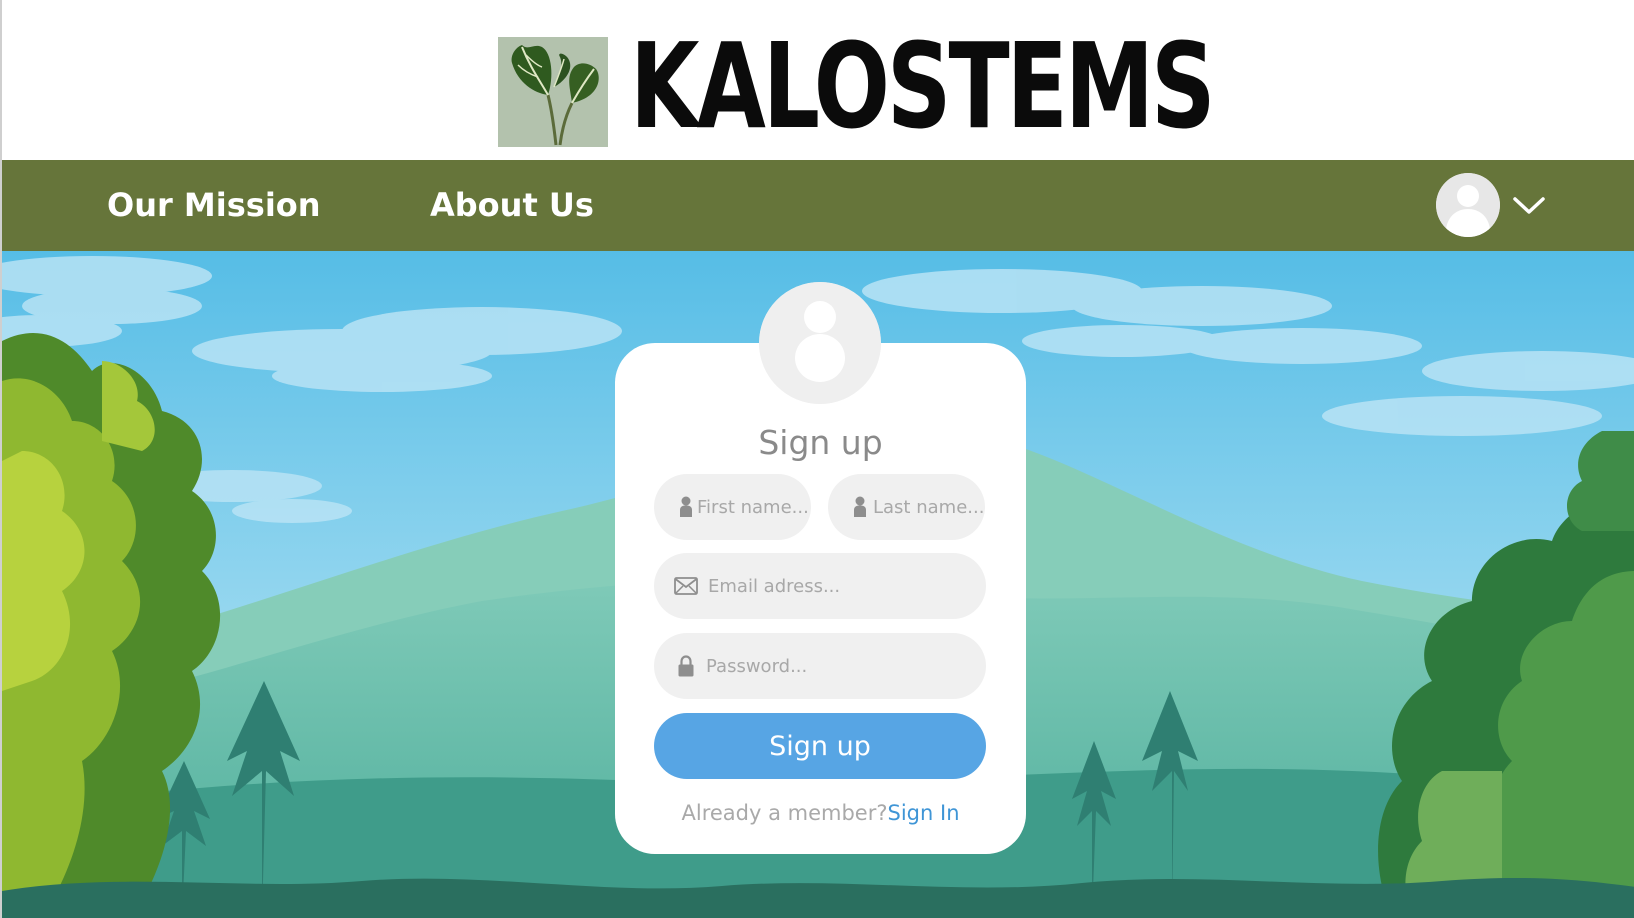  I want to click on member-prompt-text: Already a member?, so click(784, 813).